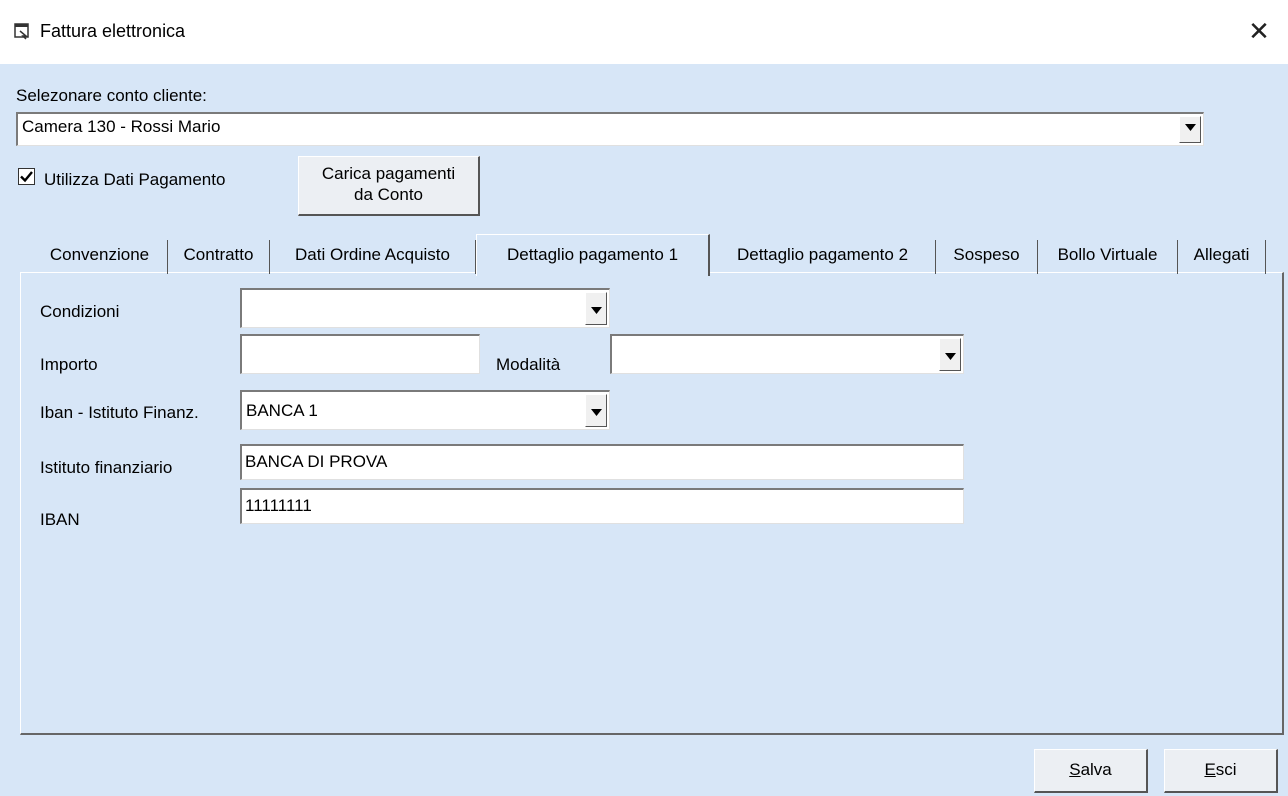  I want to click on load-payments-button: Carica pagamenti da Conto, so click(389, 186).